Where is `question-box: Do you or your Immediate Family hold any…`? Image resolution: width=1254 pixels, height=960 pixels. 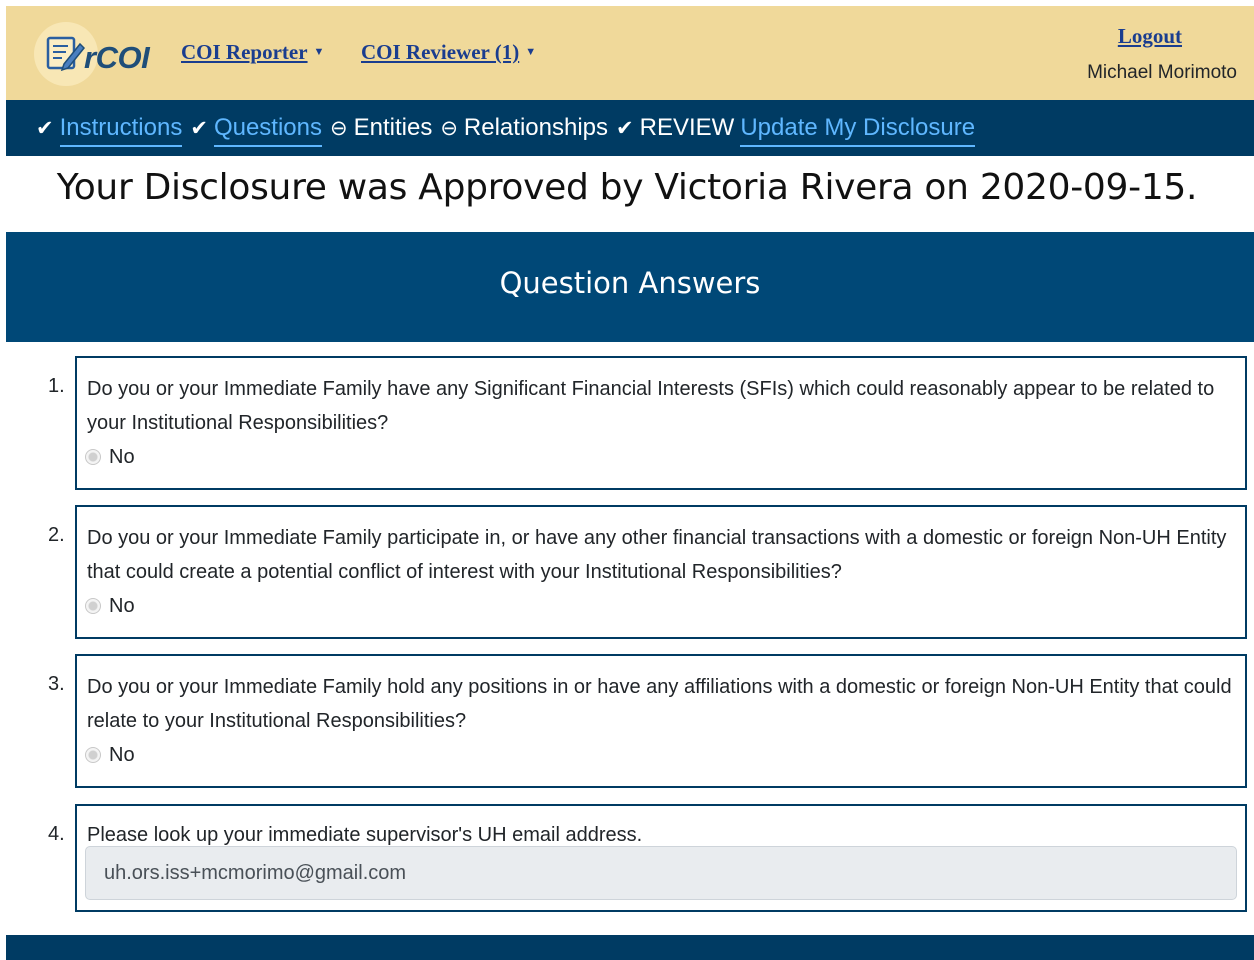 question-box: Do you or your Immediate Family hold any… is located at coordinates (661, 721).